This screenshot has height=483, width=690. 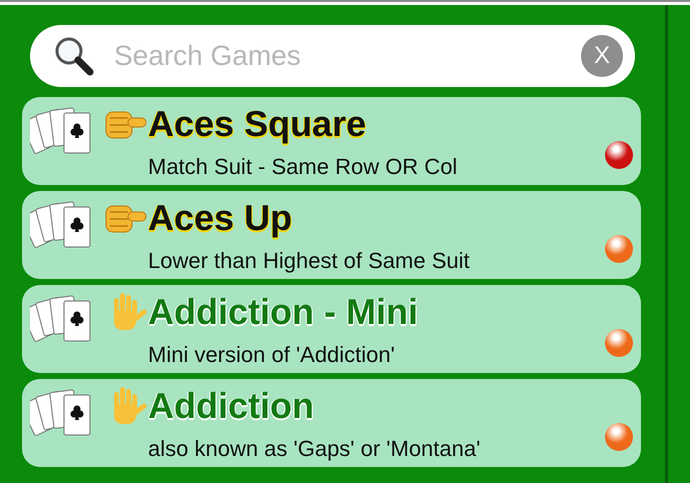 I want to click on game-description: Mini version of 'Addiction', so click(x=272, y=355).